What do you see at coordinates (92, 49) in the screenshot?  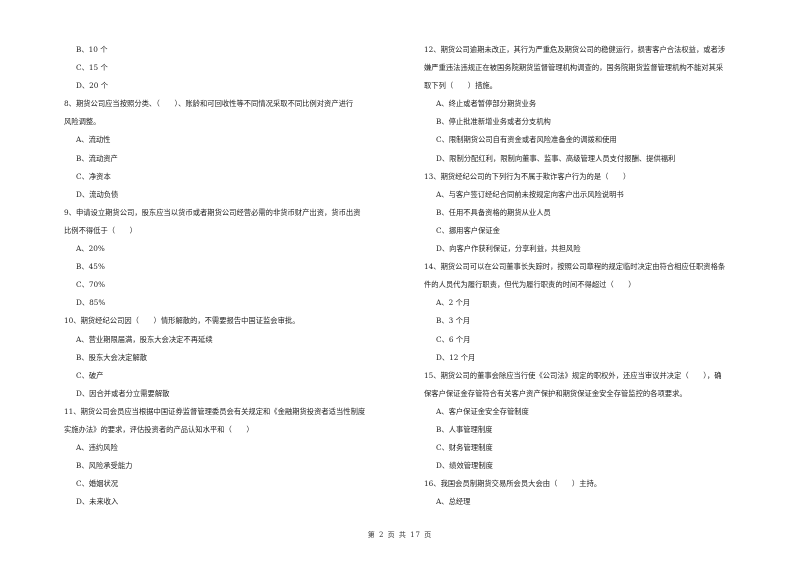 I see `answer-option: B、10 个` at bounding box center [92, 49].